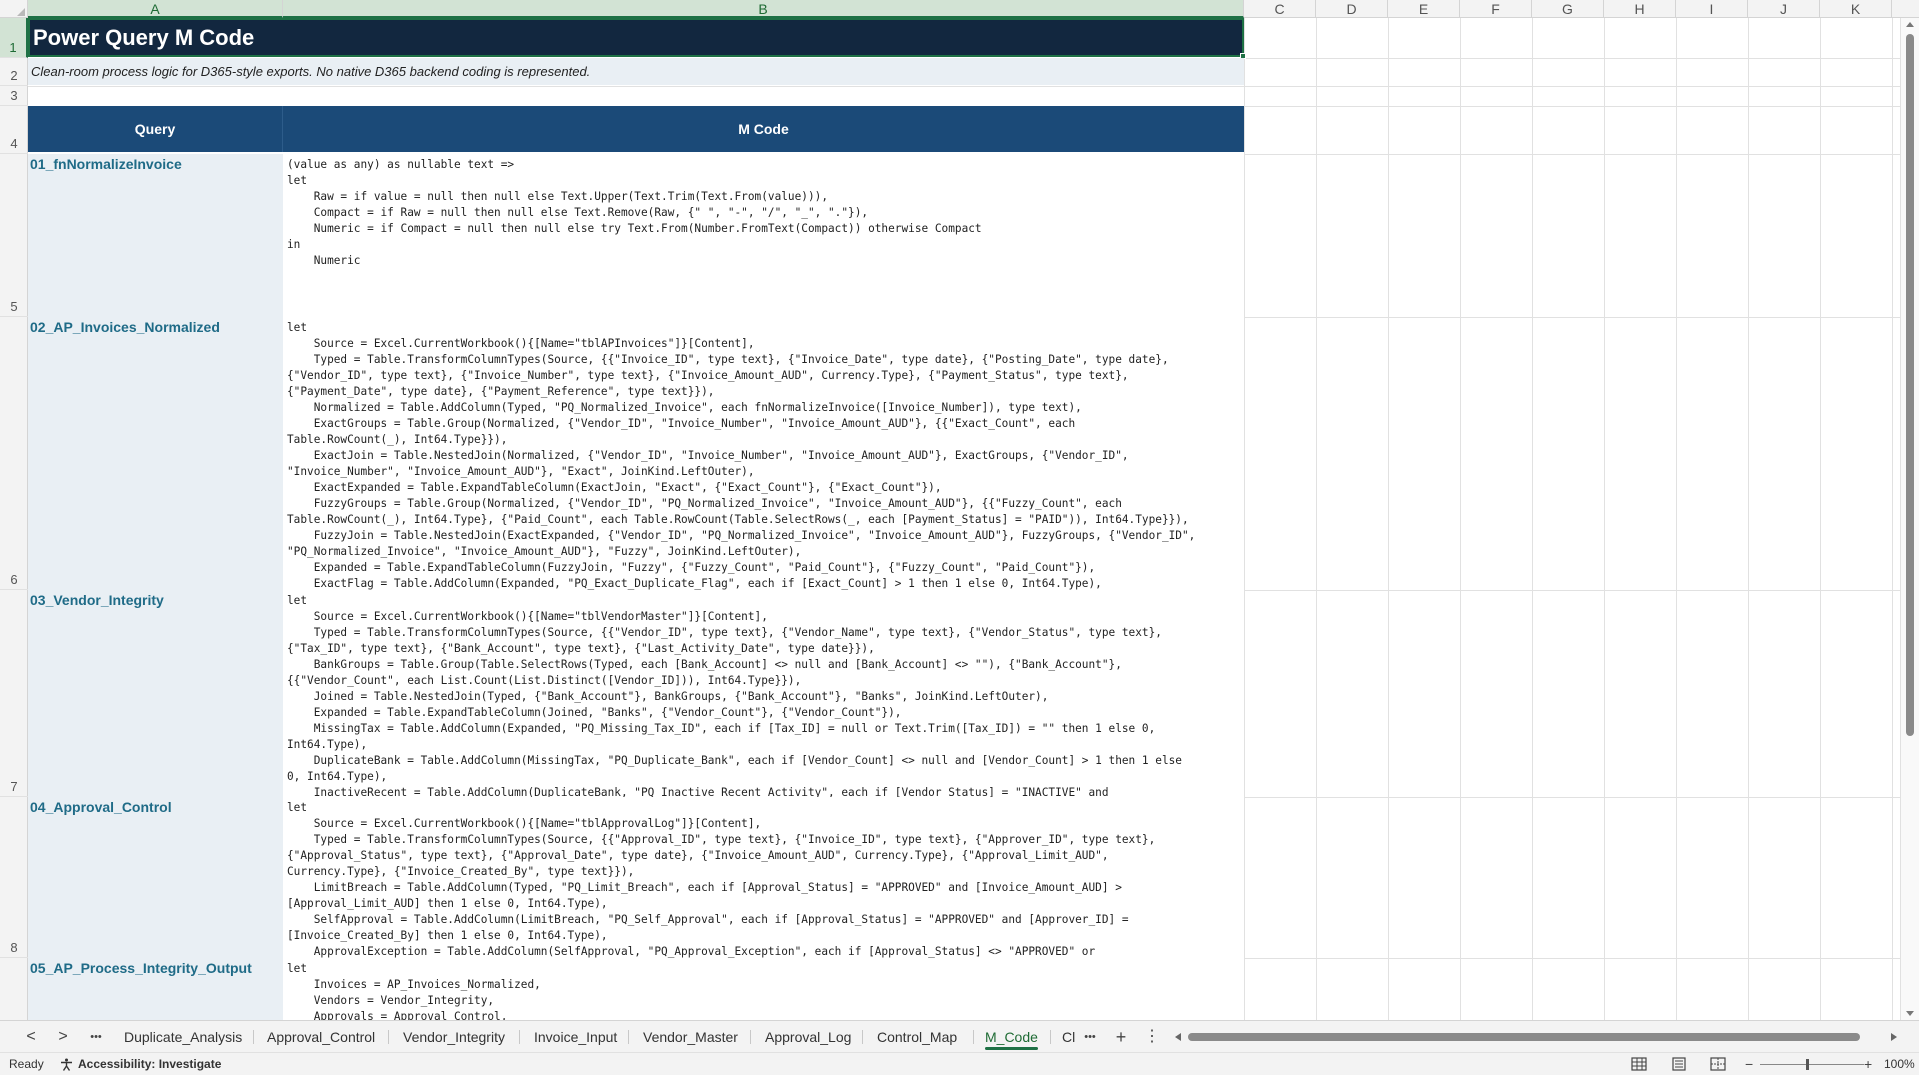 This screenshot has width=1919, height=1075. Describe the element at coordinates (1807, 1064) in the screenshot. I see `zoom-slider-thumb` at that location.